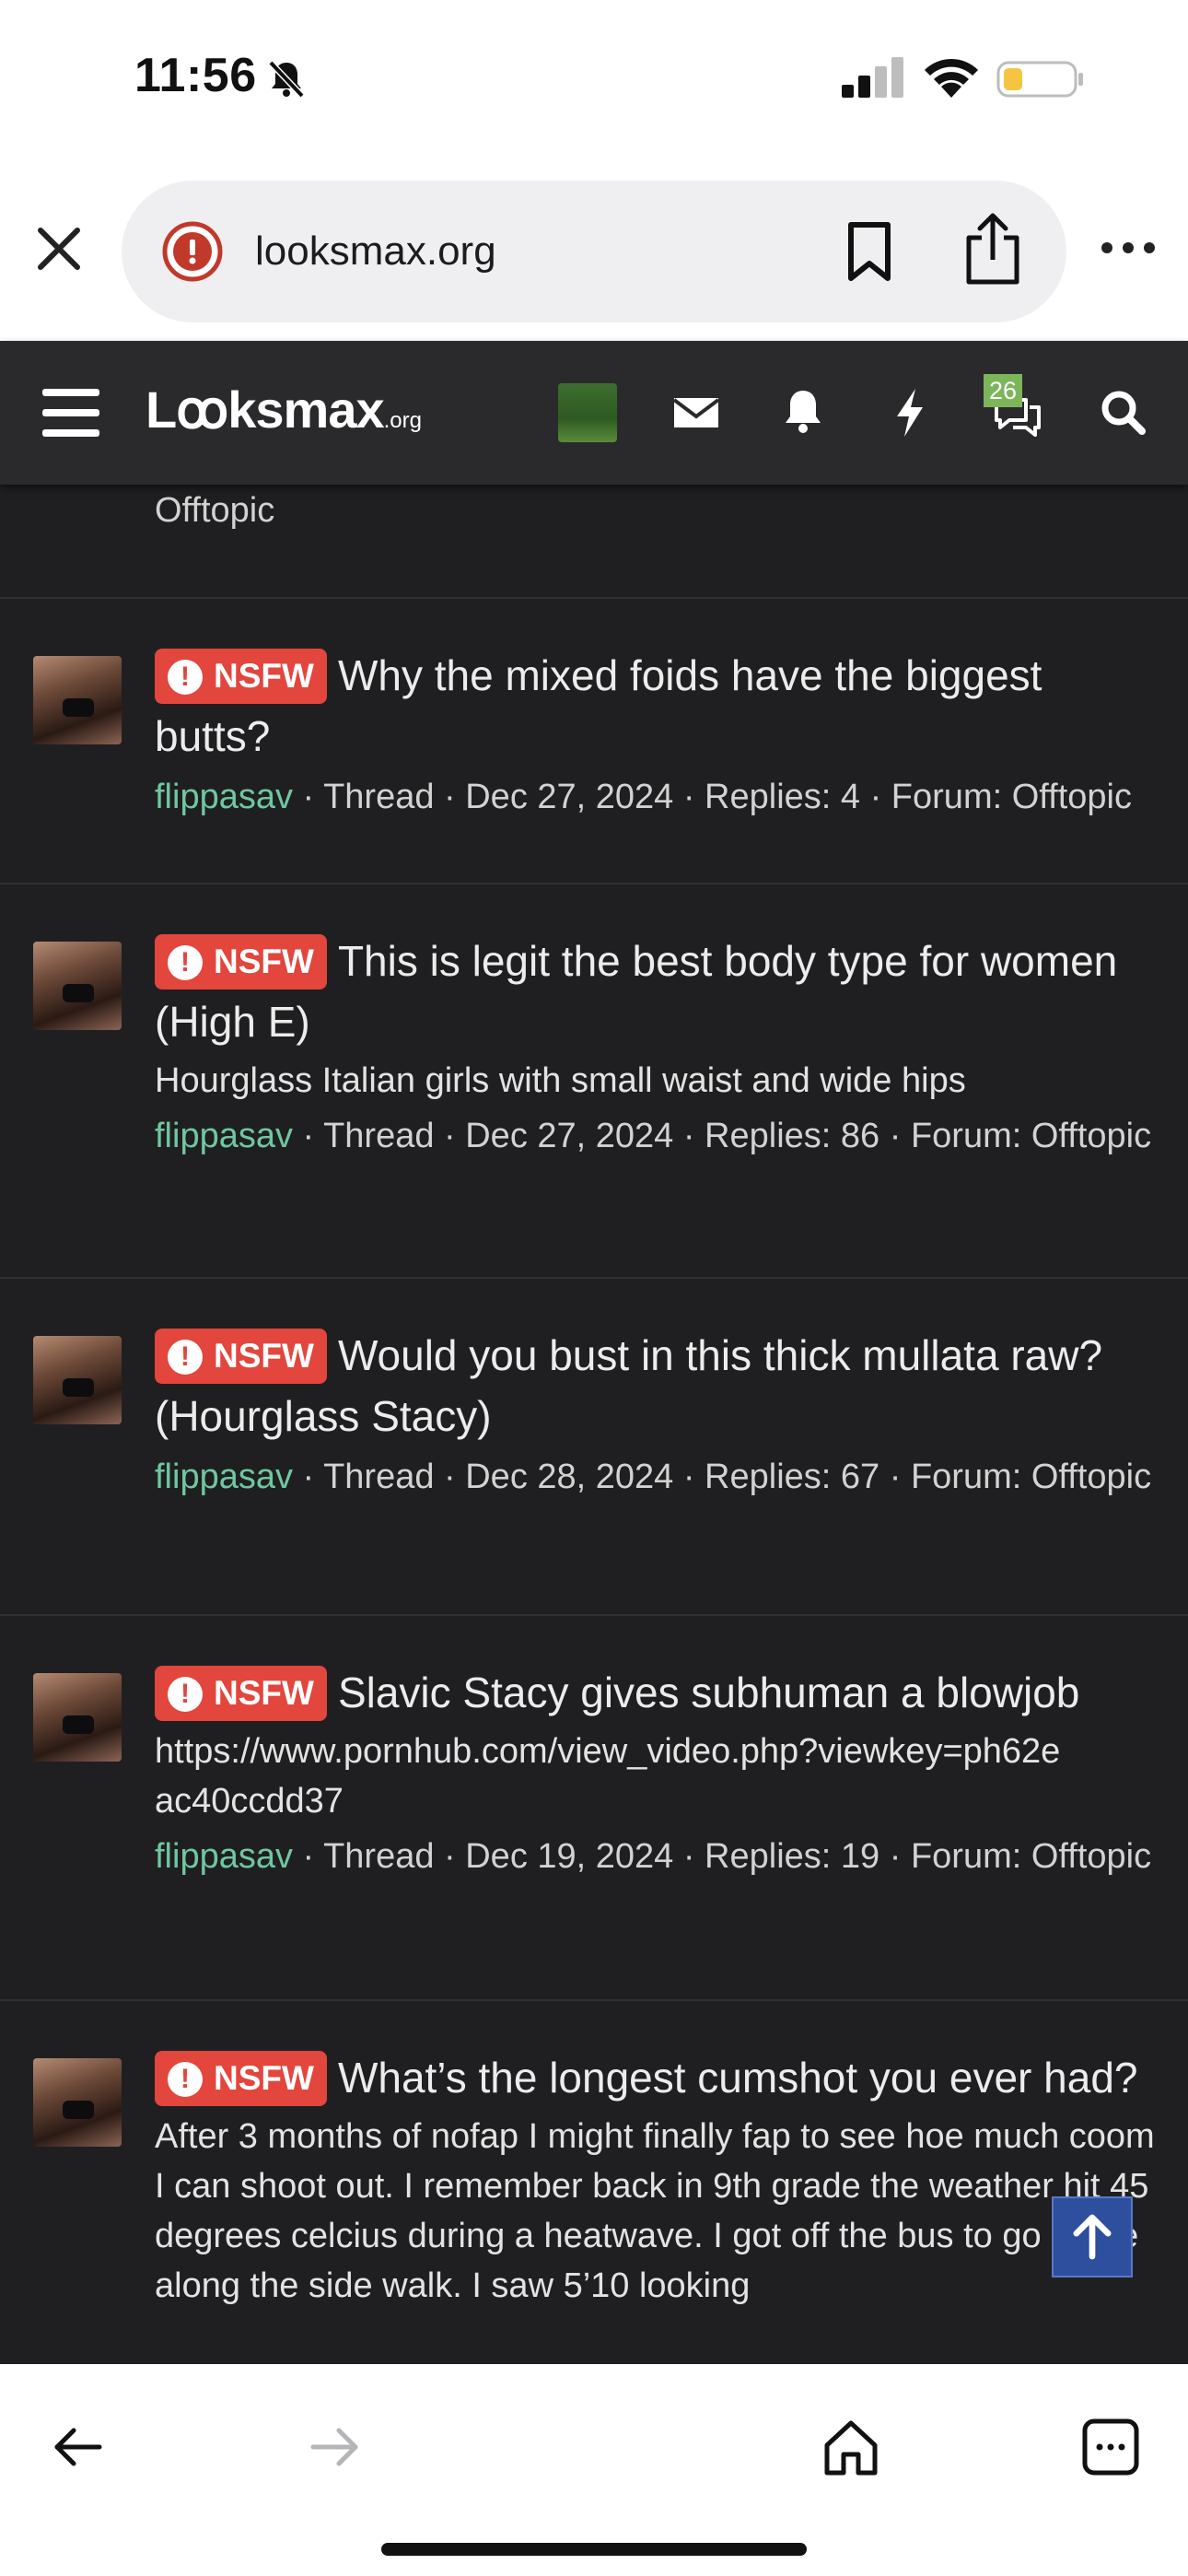  Describe the element at coordinates (951, 78) in the screenshot. I see `wifi-icon` at that location.